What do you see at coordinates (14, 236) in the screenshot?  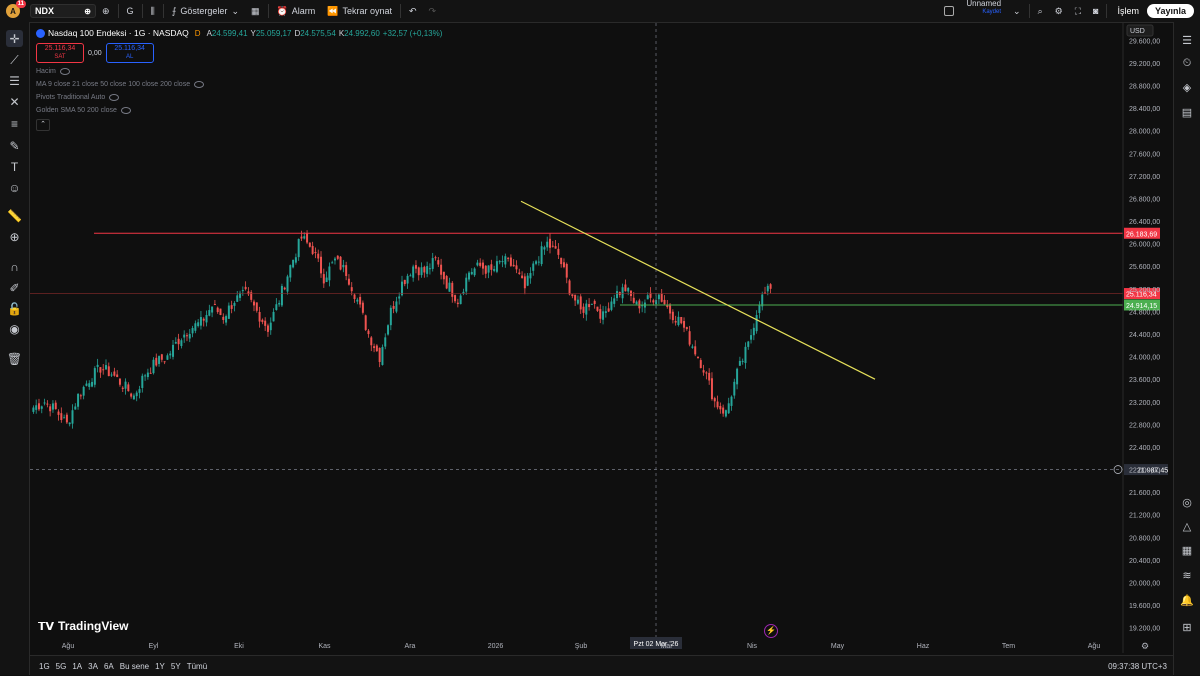 I see `zoom-tool: ⊕` at bounding box center [14, 236].